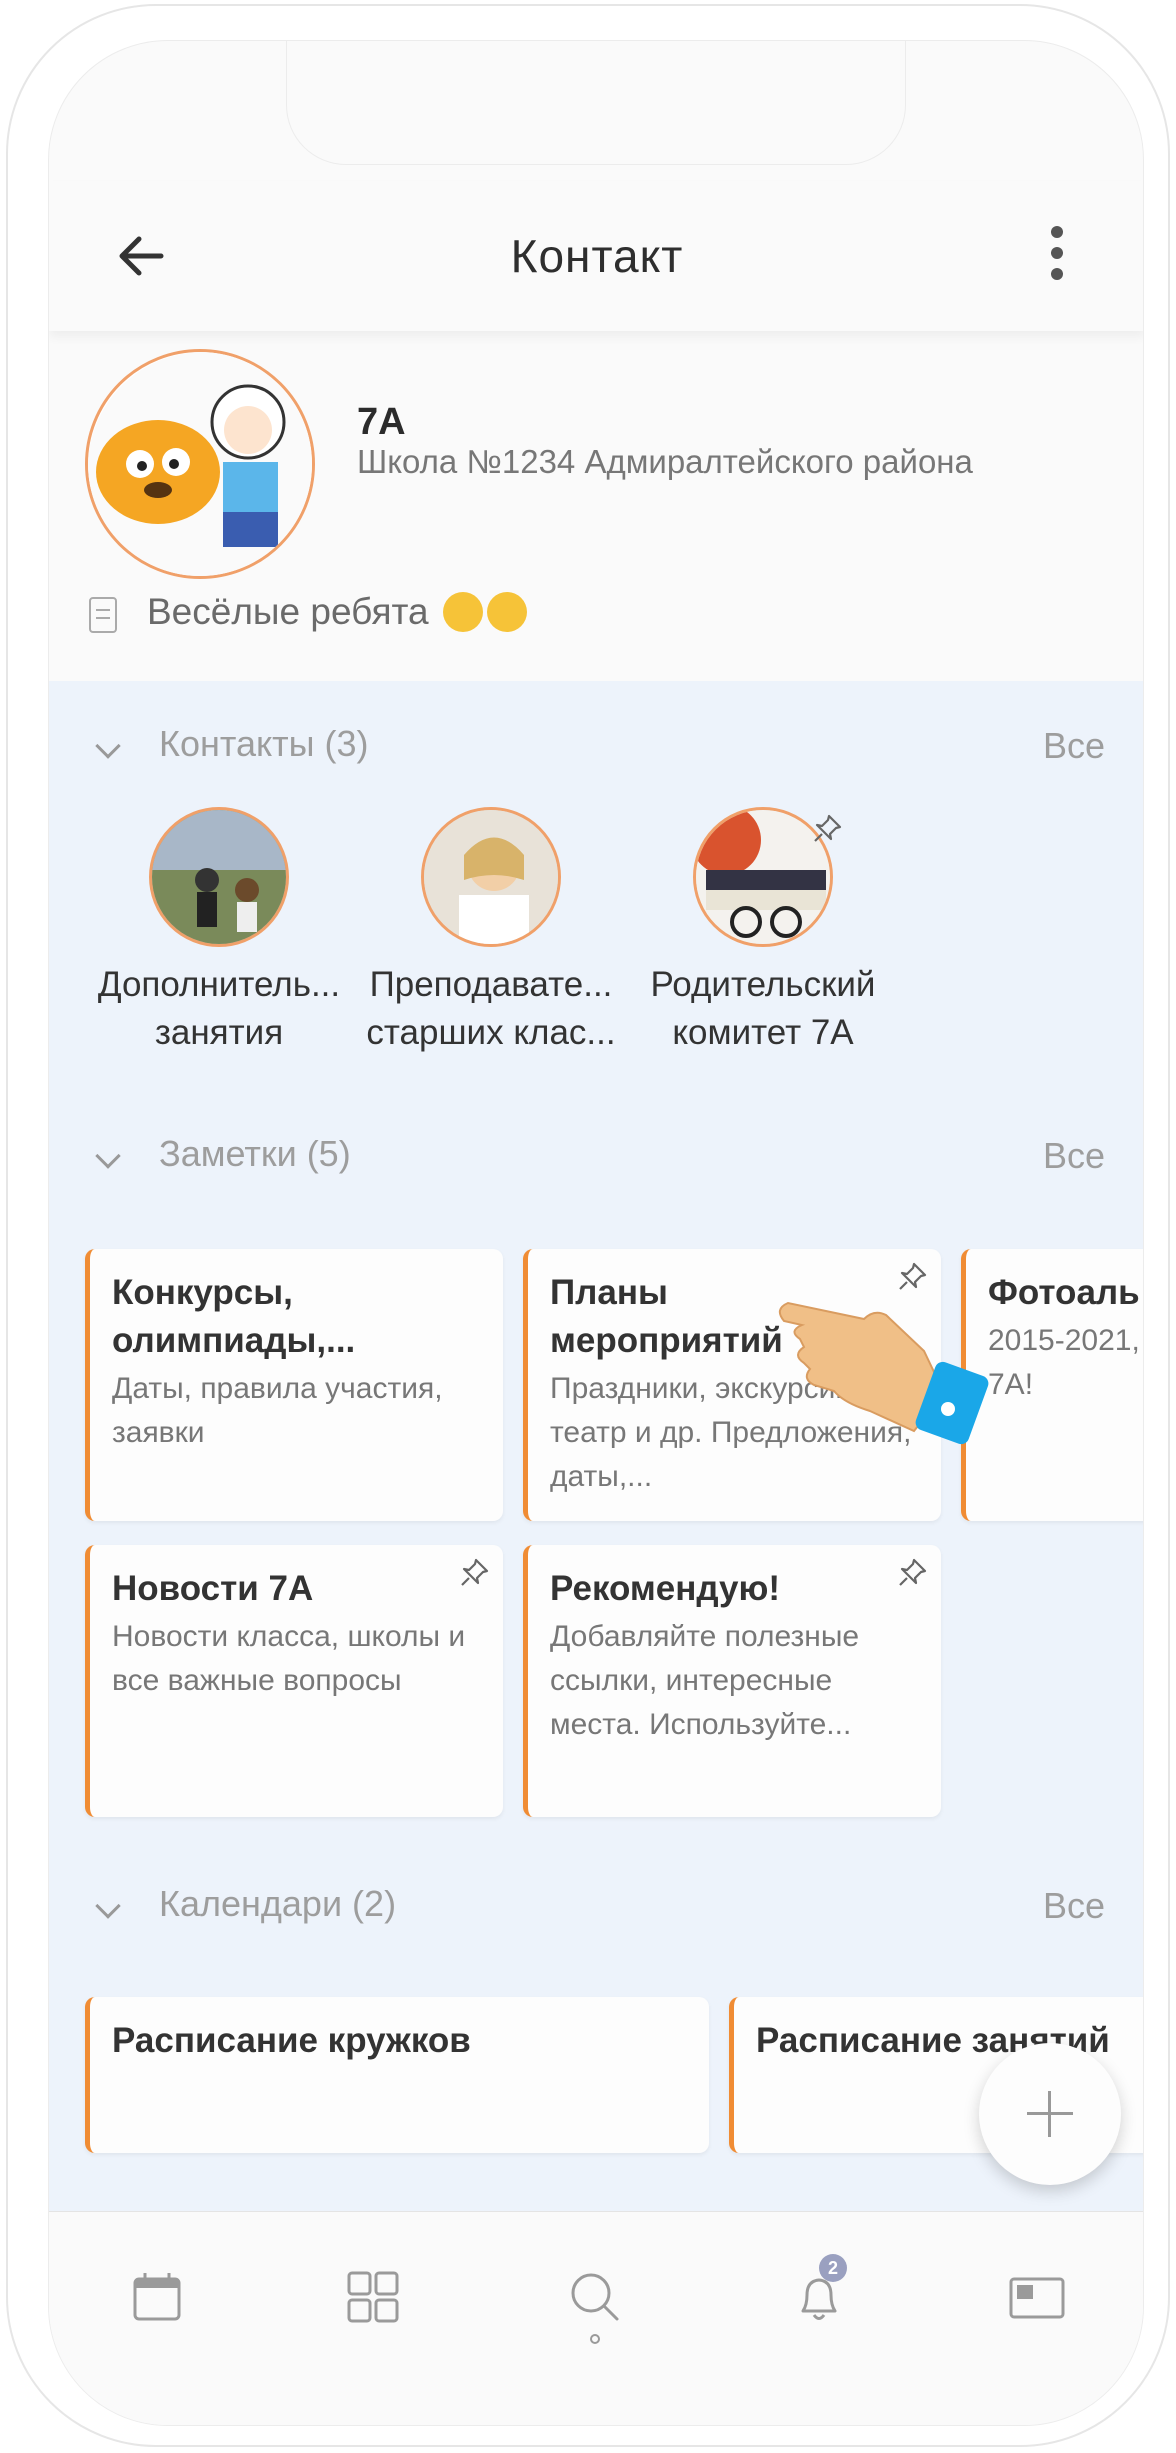  Describe the element at coordinates (213, 1588) in the screenshot. I see `note-title: Новости 7А` at that location.